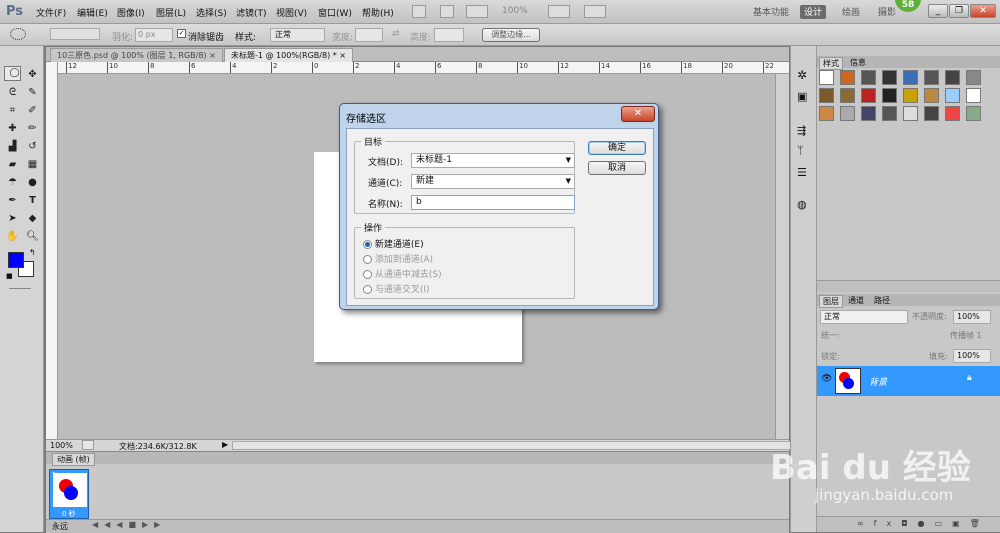 This screenshot has height=533, width=1000. I want to click on radio-intersect-channel, so click(367, 289).